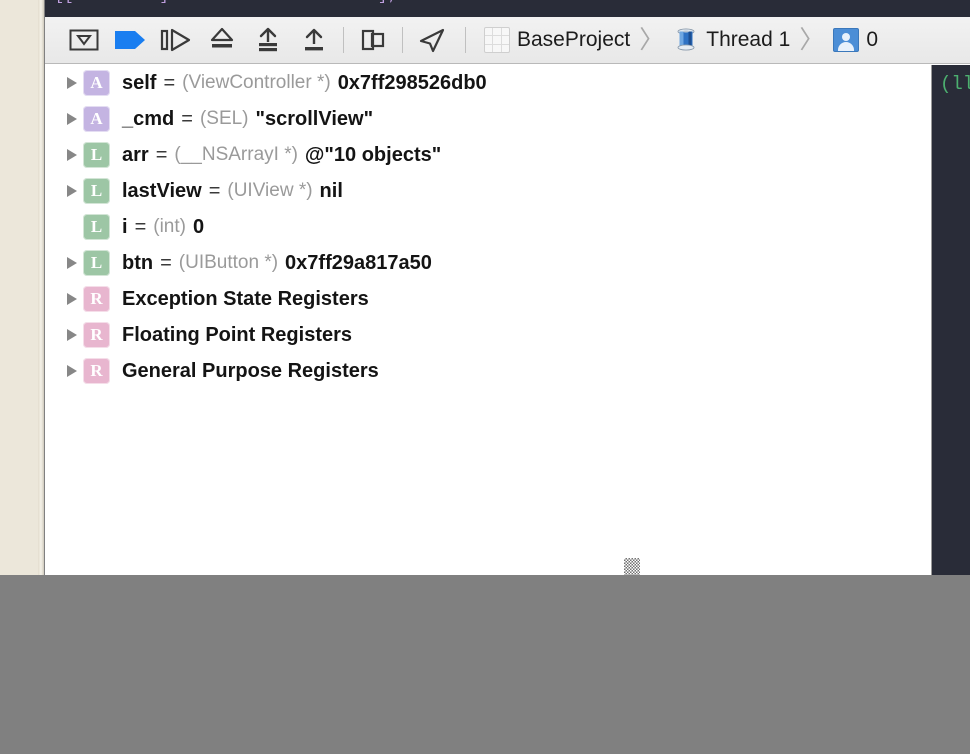 Image resolution: width=970 pixels, height=754 pixels. Describe the element at coordinates (872, 39) in the screenshot. I see `breadcrumb-label-frame: 0` at that location.